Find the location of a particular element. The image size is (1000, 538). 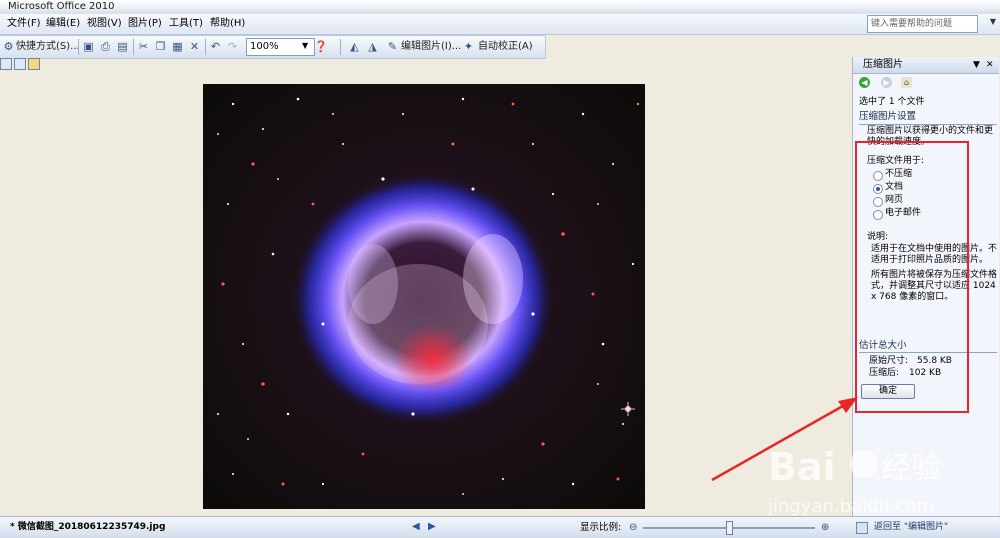

zoom-label: 显示比例: is located at coordinates (601, 527).